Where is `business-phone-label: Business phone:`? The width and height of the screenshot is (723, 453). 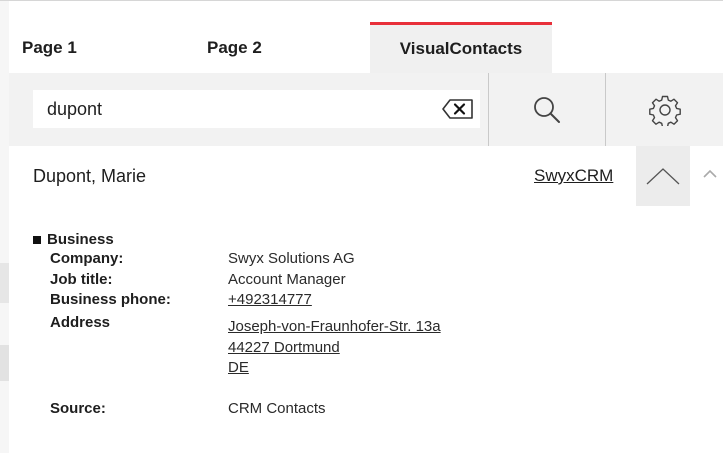
business-phone-label: Business phone: is located at coordinates (110, 299).